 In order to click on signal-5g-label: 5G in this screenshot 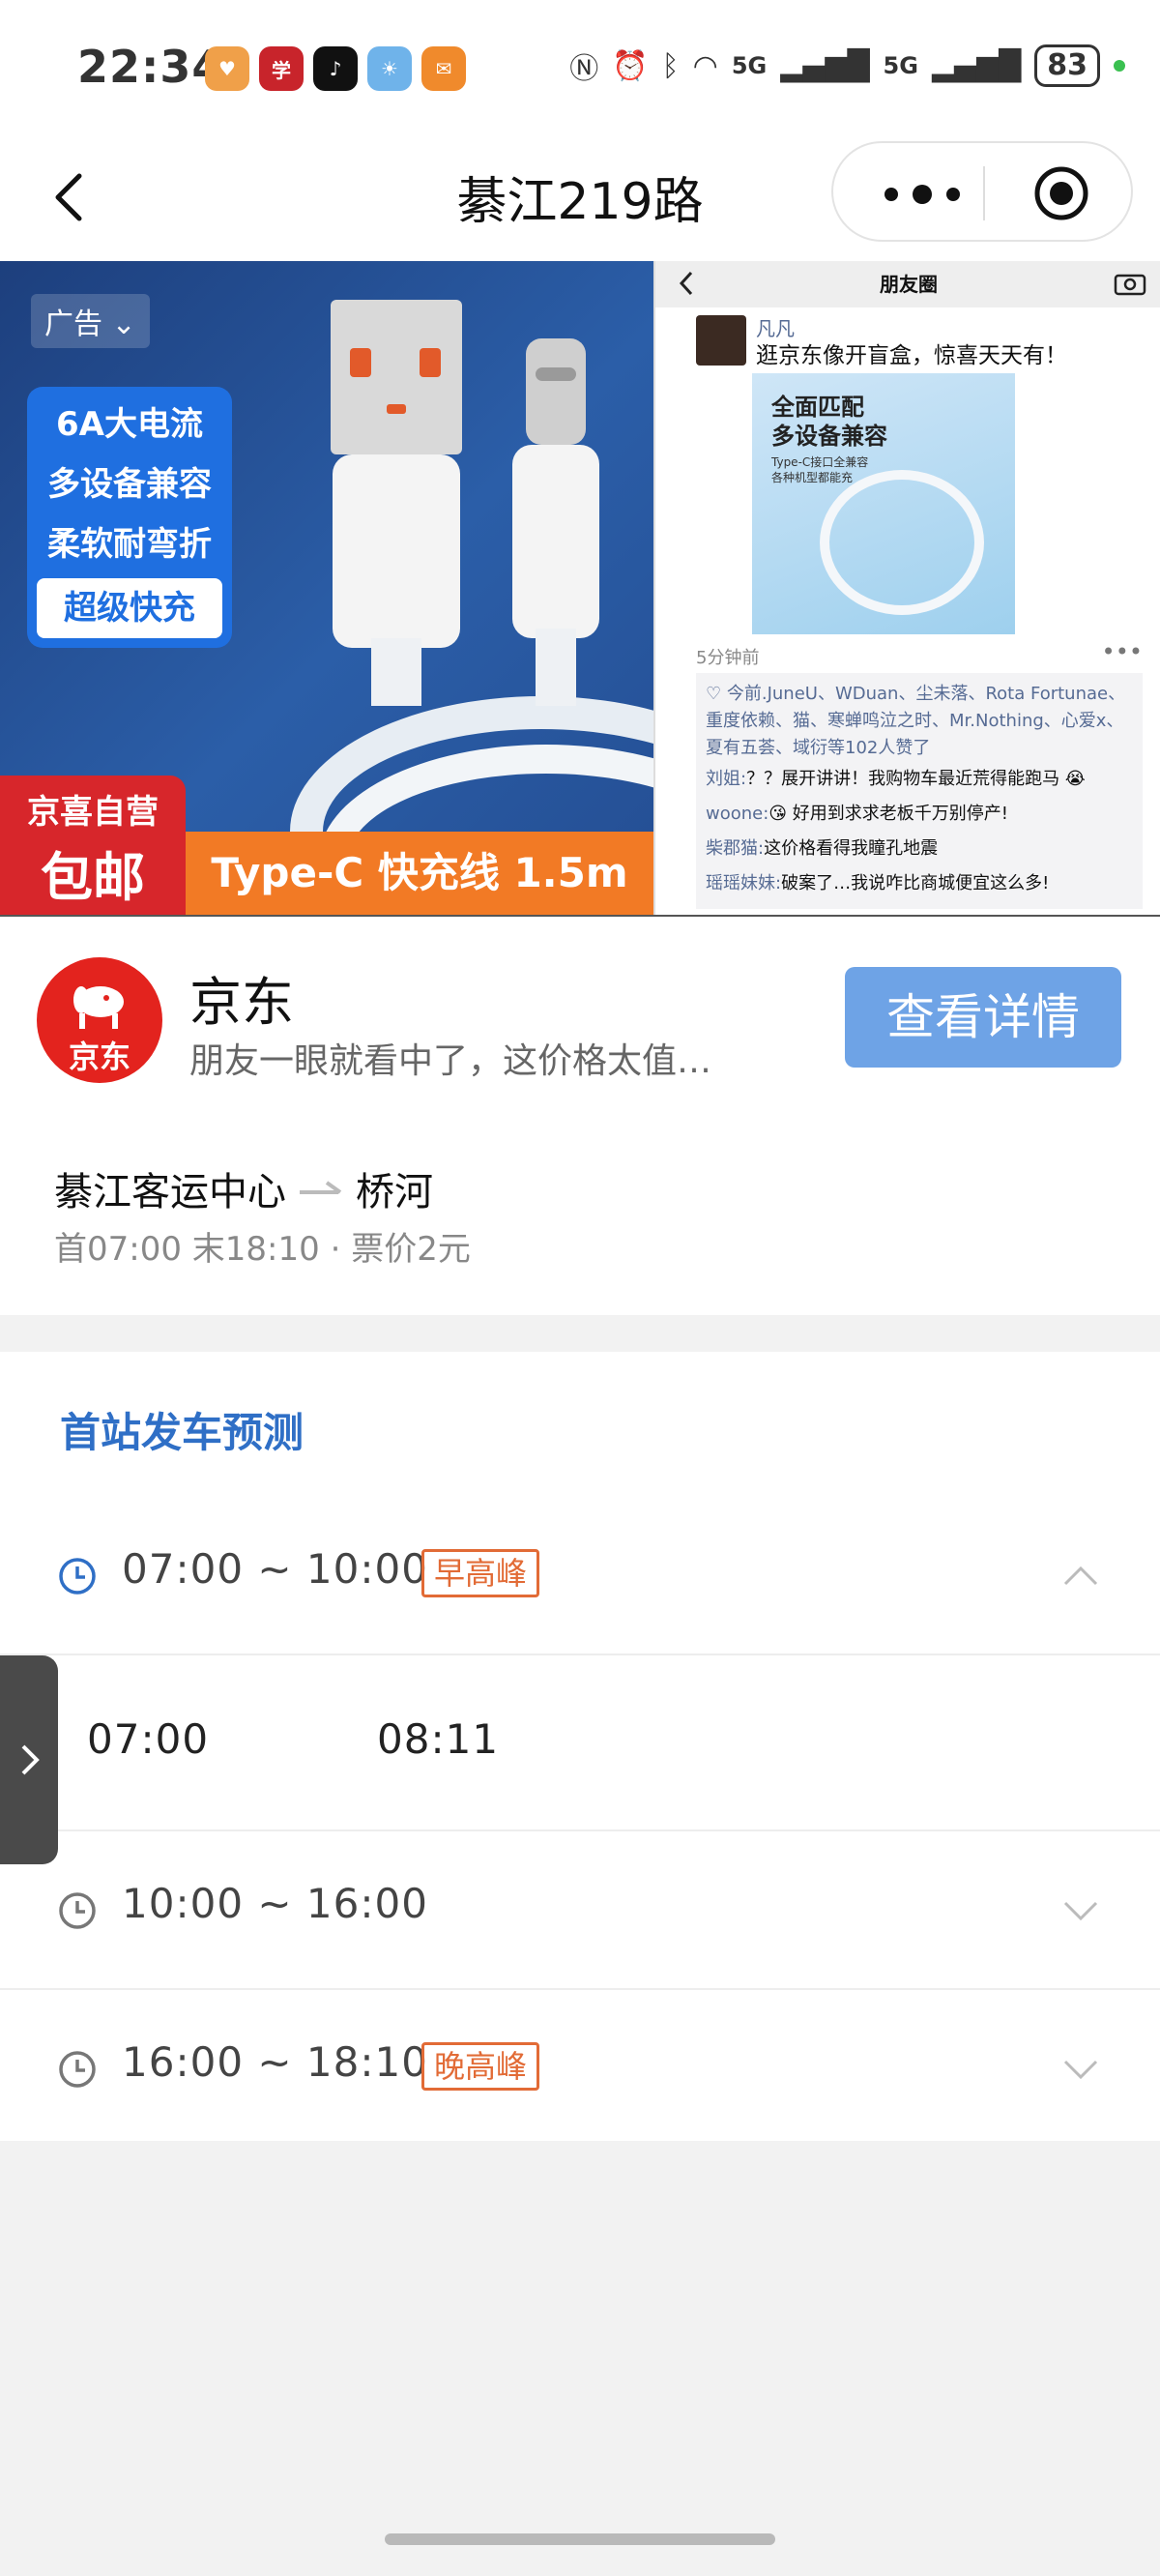, I will do `click(750, 65)`.